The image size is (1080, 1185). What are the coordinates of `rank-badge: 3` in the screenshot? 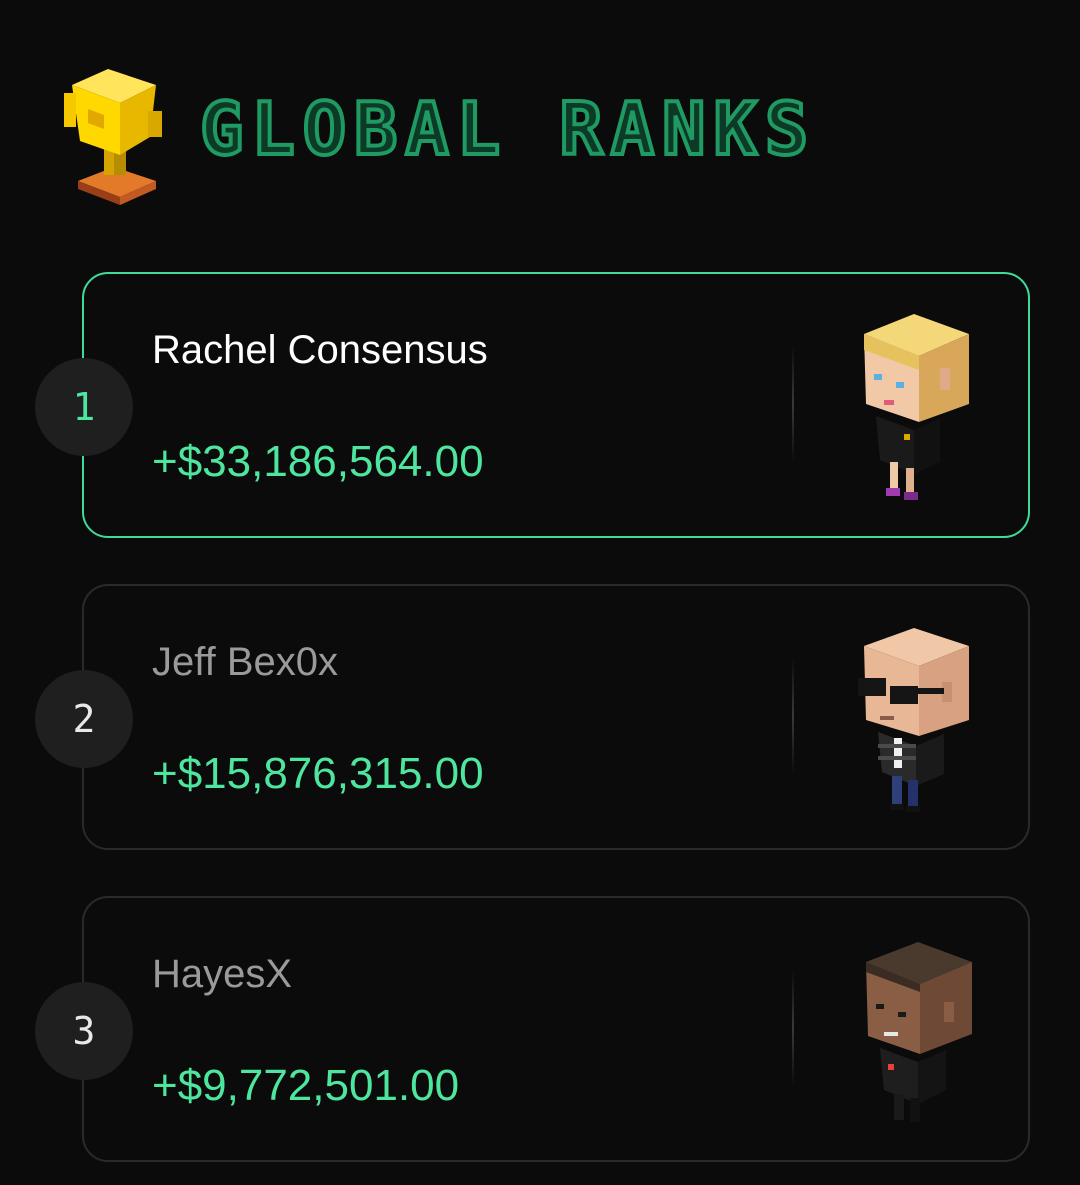 It's located at (84, 1031).